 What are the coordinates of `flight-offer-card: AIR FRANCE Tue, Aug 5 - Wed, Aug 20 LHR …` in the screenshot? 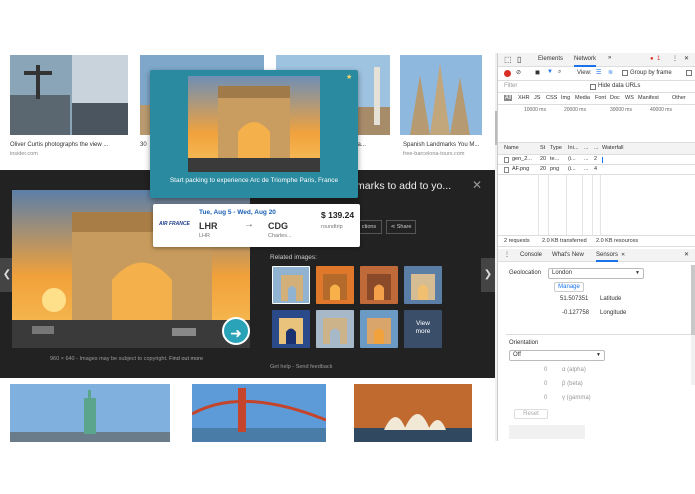 It's located at (256, 225).